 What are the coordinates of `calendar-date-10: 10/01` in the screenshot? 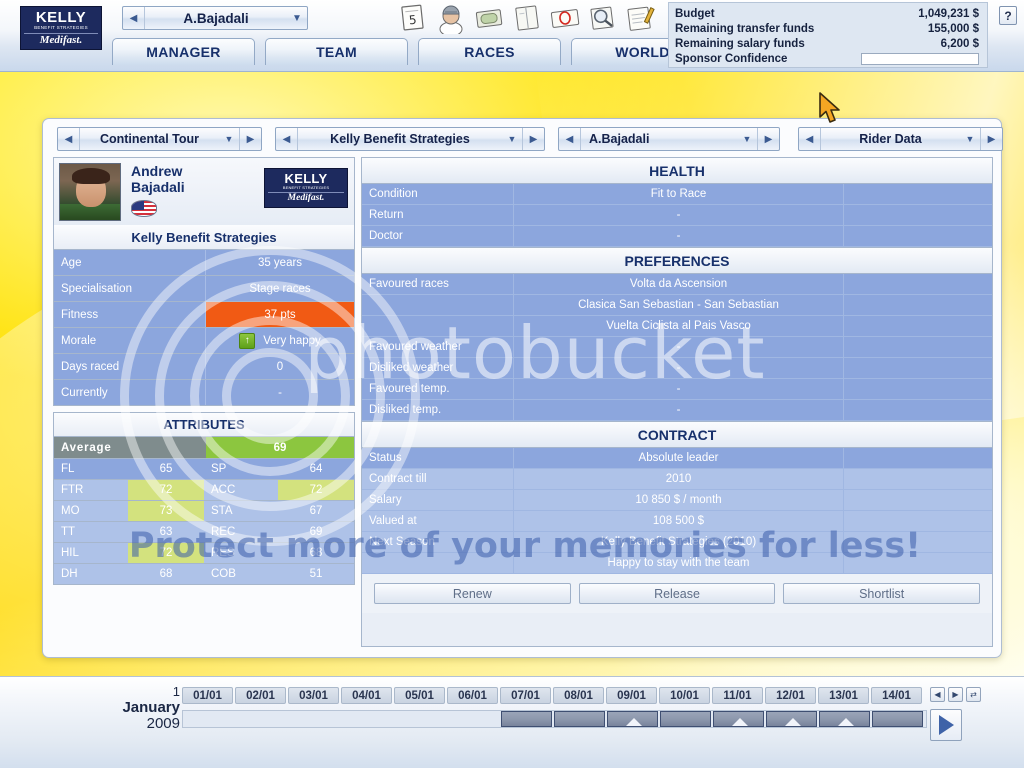 It's located at (684, 695).